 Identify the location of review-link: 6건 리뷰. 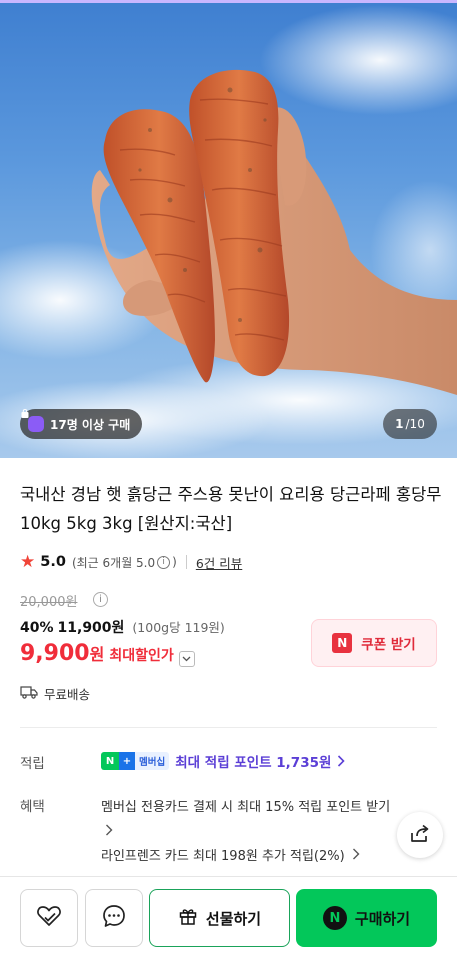
(219, 562).